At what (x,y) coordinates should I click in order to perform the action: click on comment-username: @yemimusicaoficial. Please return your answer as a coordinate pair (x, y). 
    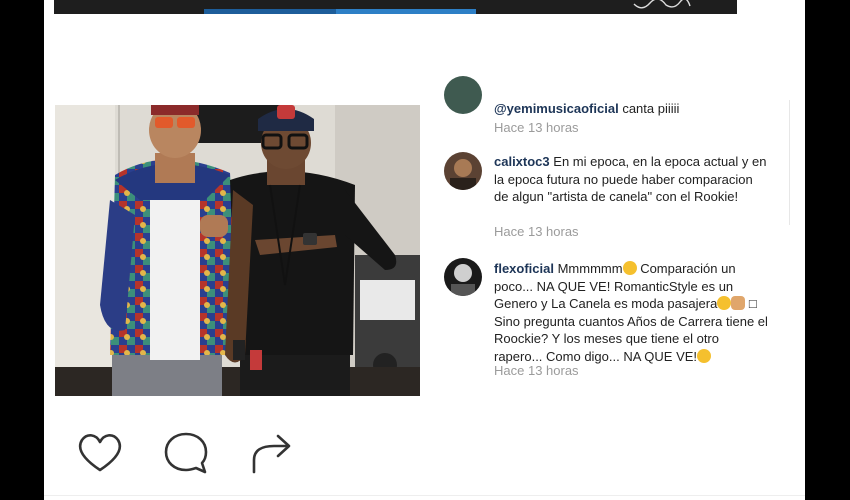
    Looking at the image, I should click on (556, 108).